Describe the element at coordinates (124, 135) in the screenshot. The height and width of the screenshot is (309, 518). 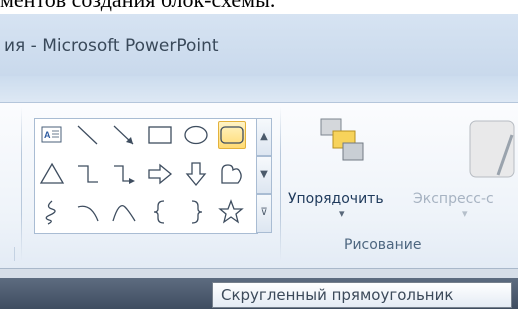
I see `arrow-line-shape-icon` at that location.